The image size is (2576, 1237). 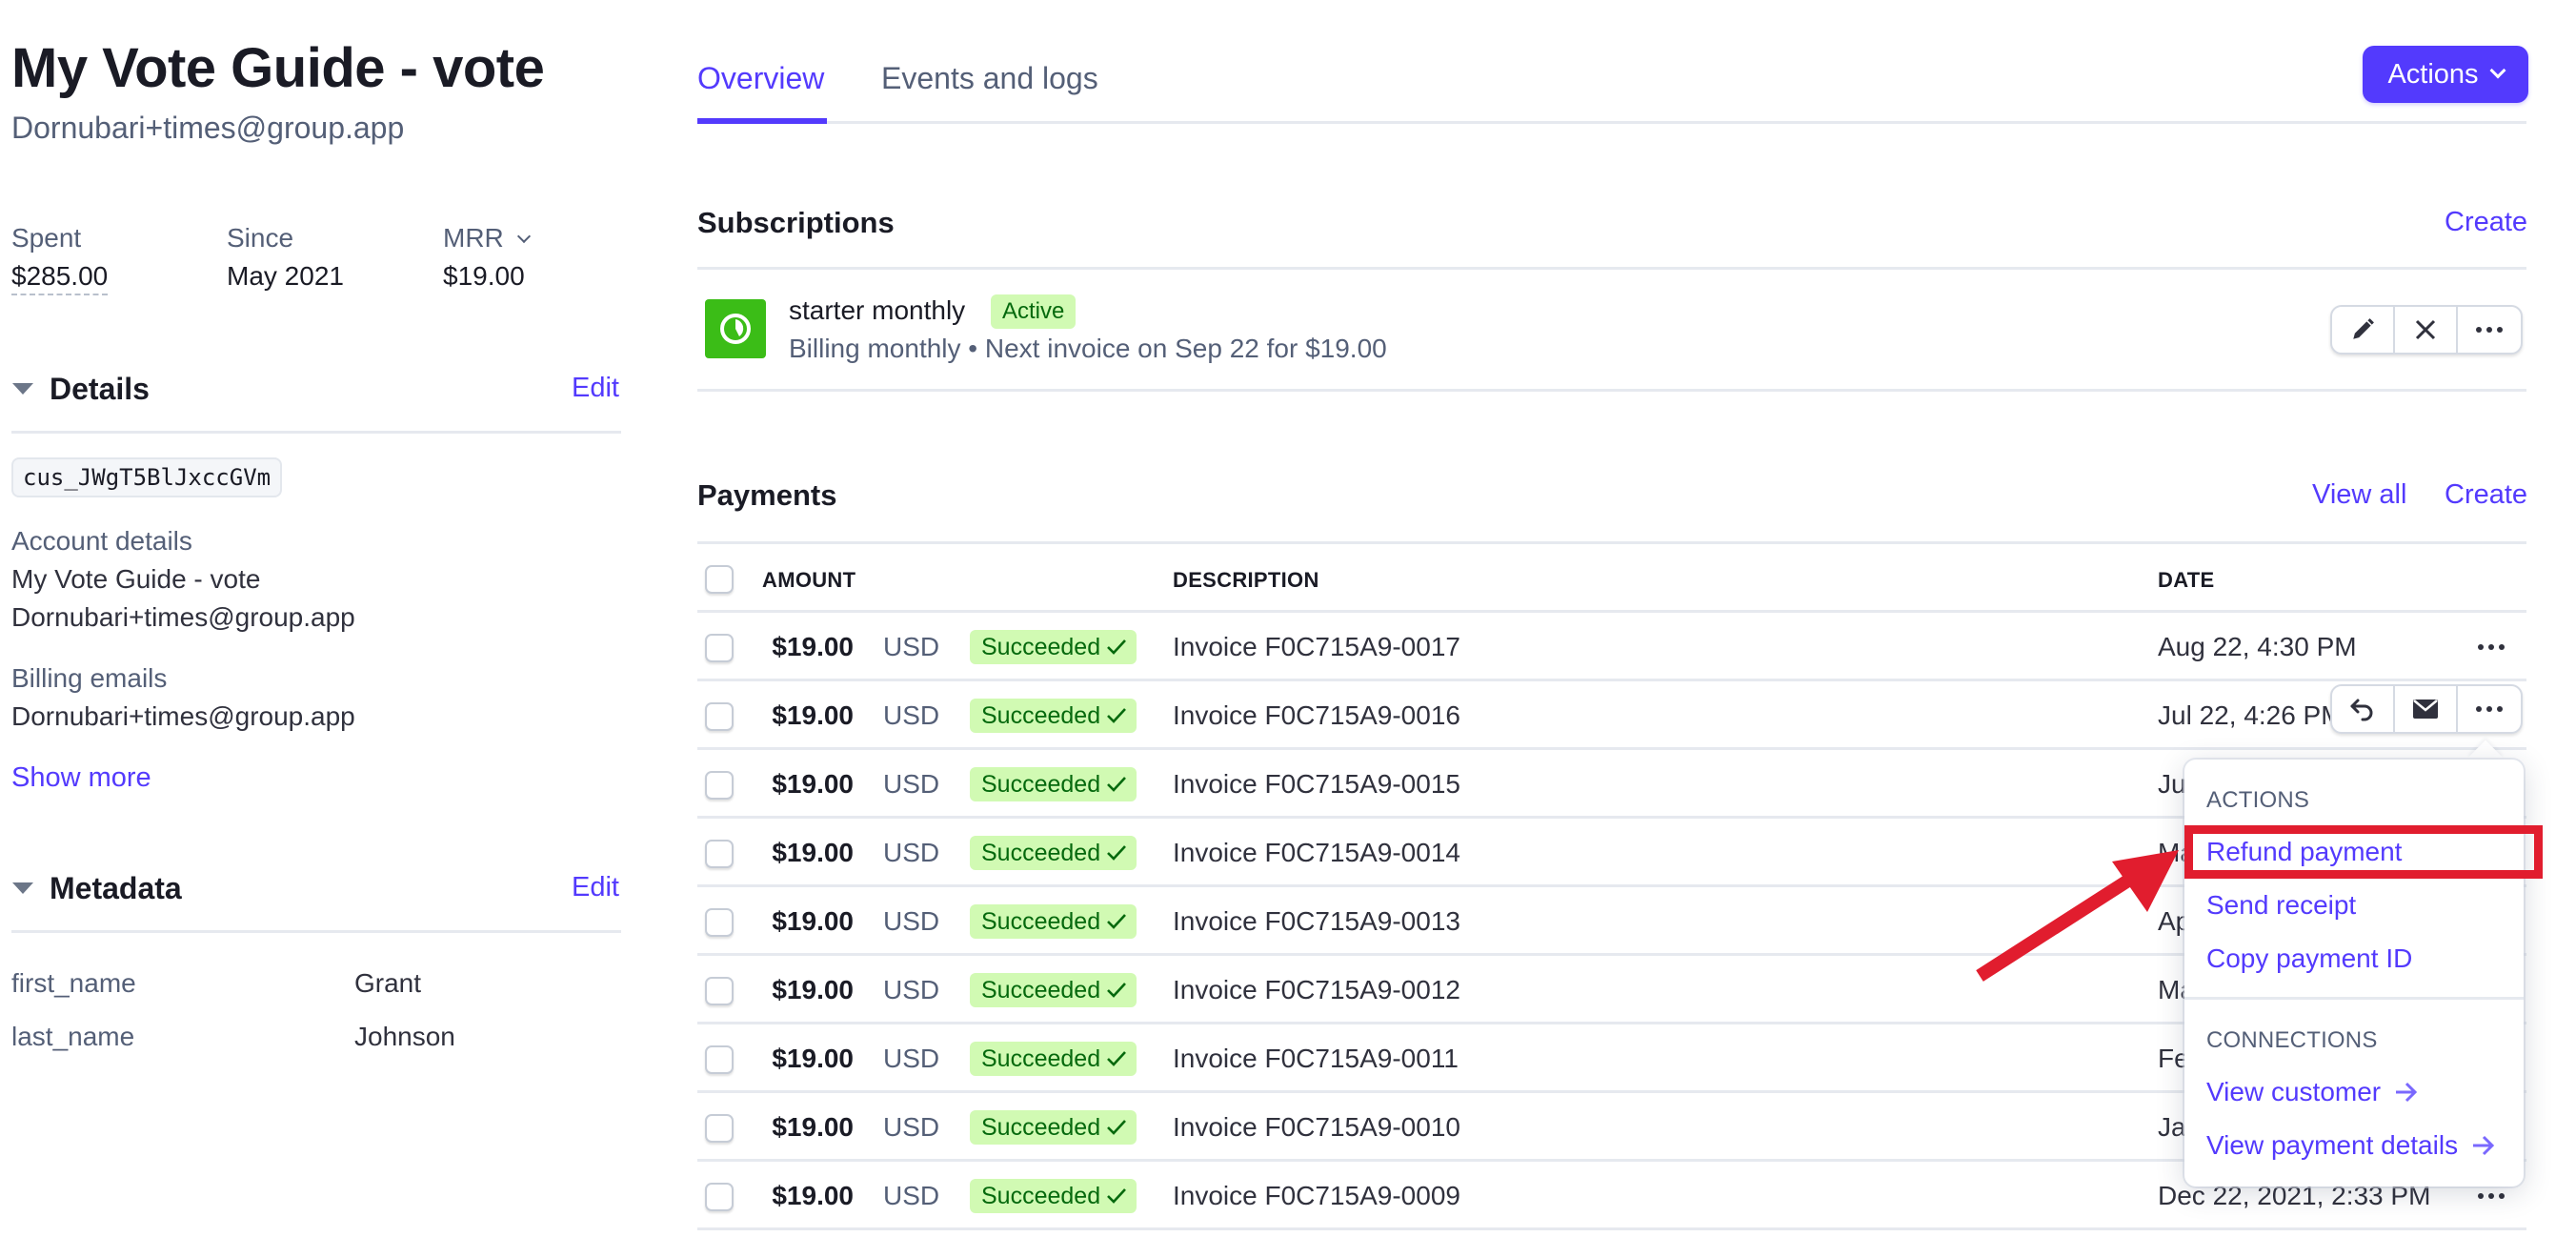 What do you see at coordinates (2486, 495) in the screenshot?
I see `payments-create-link: Create` at bounding box center [2486, 495].